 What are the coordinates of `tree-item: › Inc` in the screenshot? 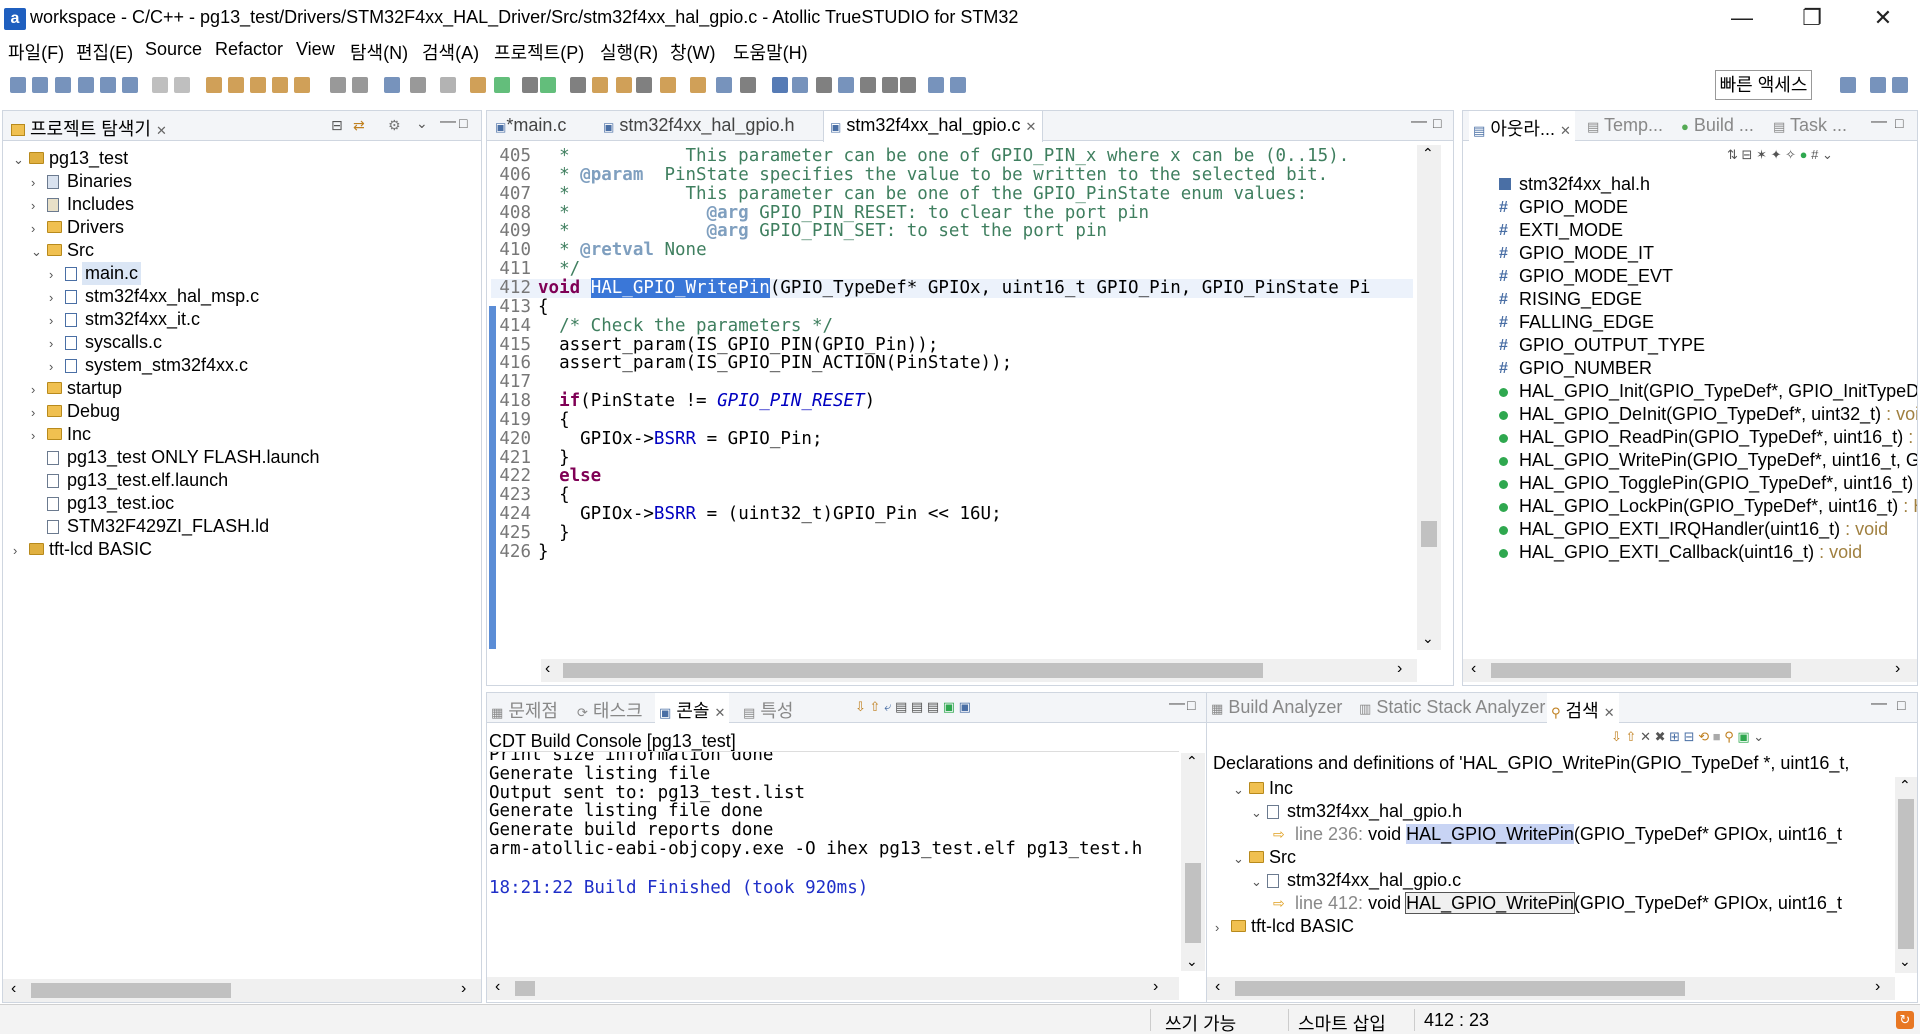 It's located at (241, 434).